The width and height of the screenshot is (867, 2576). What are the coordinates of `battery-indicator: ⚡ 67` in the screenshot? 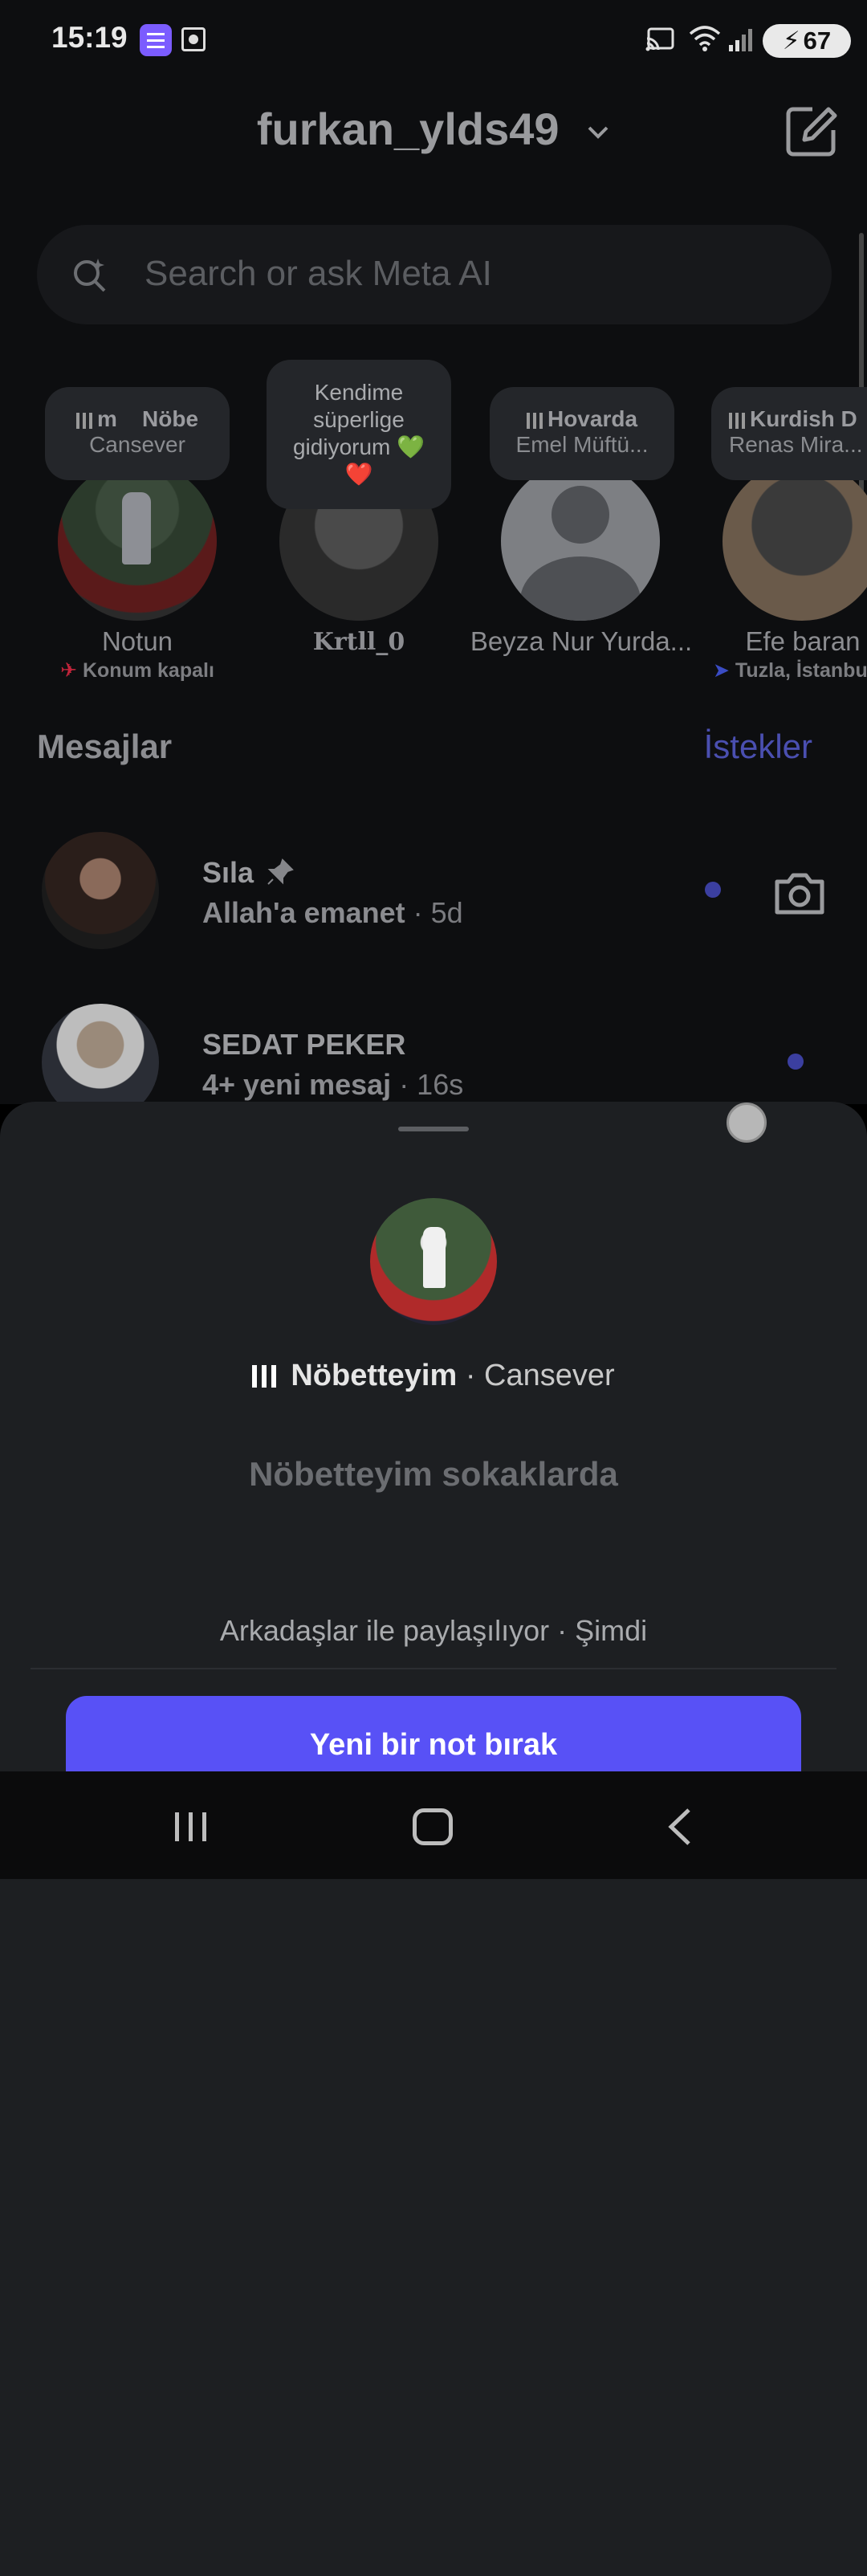 It's located at (807, 41).